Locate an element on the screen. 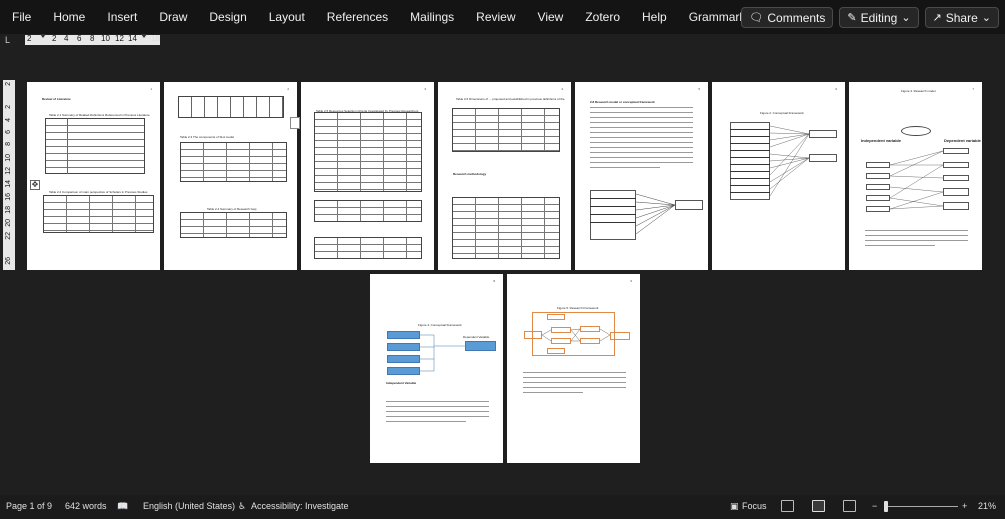 The image size is (1005, 519). tab-home: Home is located at coordinates (69, 17).